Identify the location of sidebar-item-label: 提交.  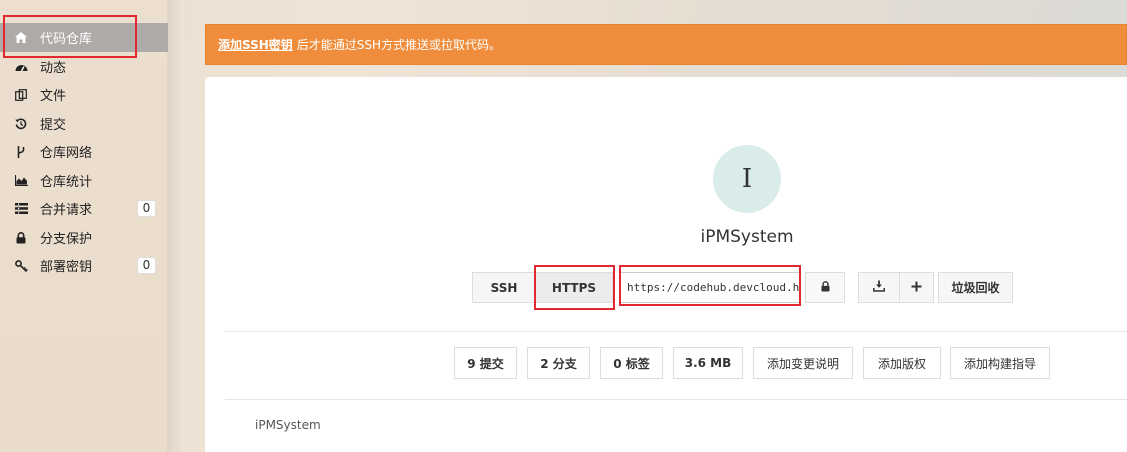
(53, 125).